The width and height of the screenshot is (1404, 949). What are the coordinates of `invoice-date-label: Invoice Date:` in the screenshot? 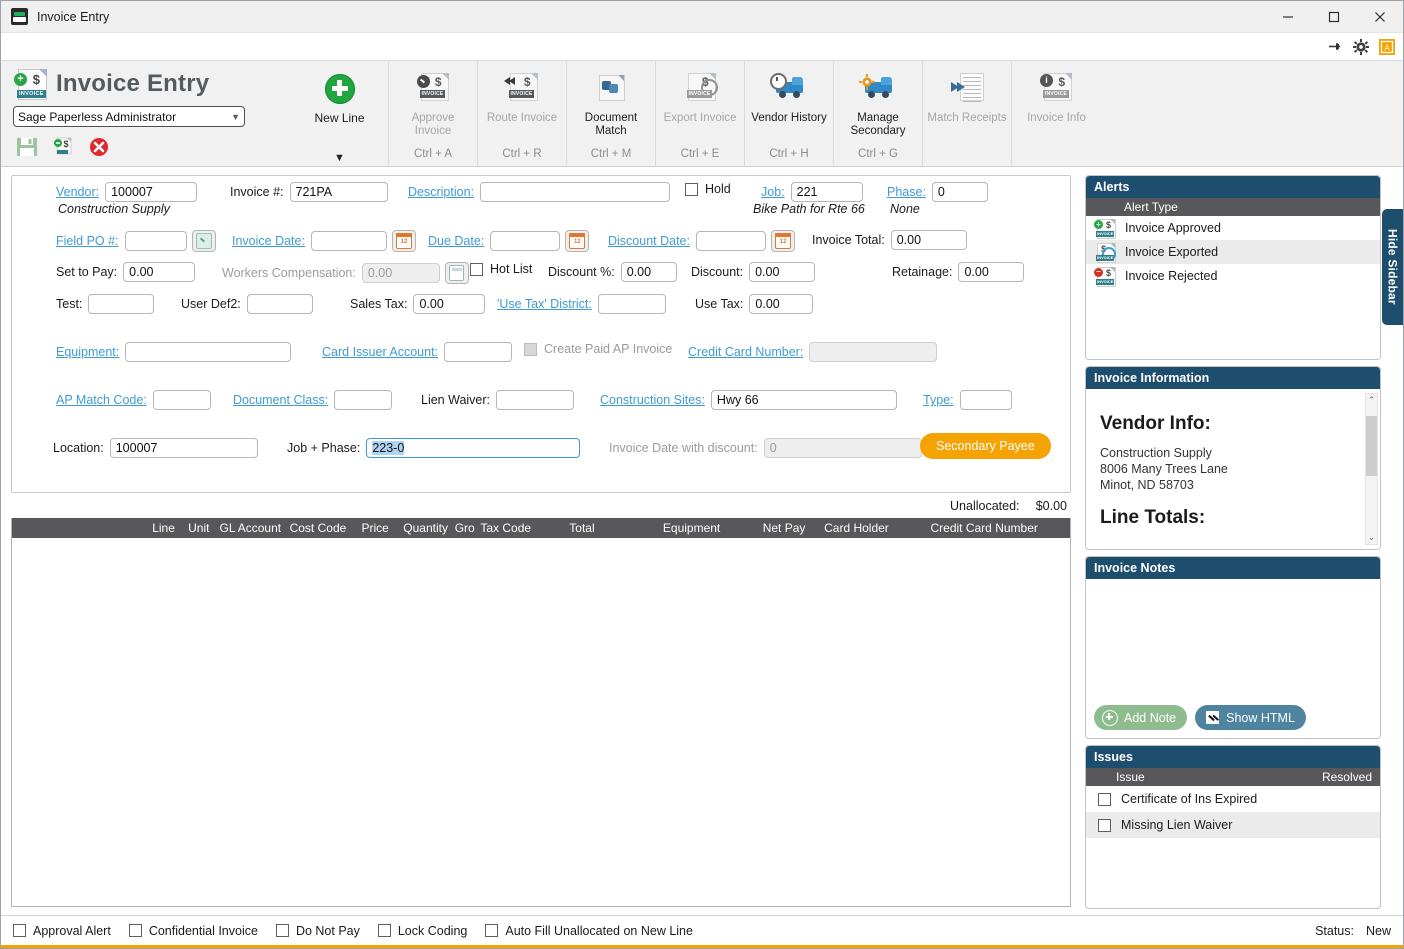 It's located at (268, 241).